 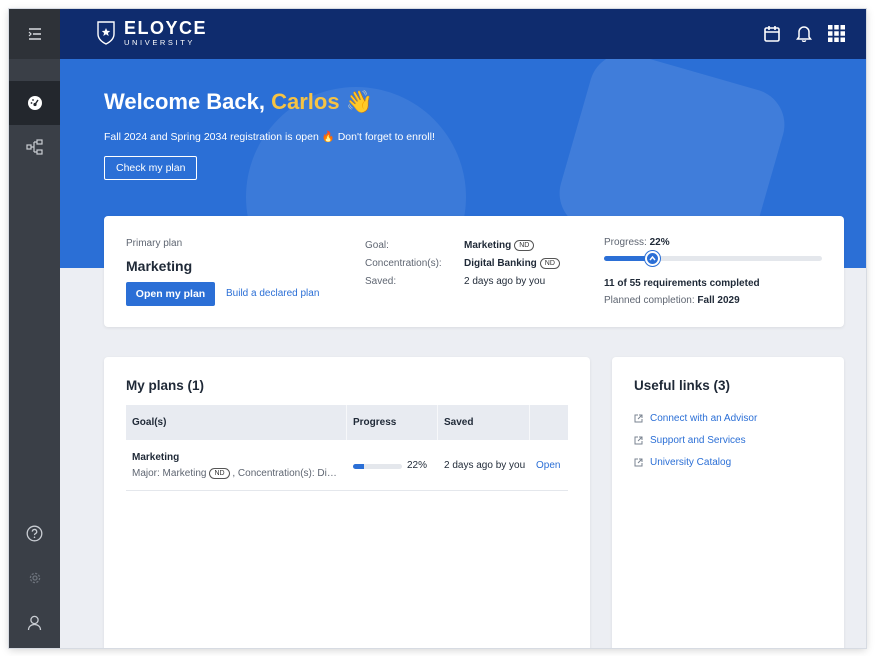 I want to click on sidebar-item-profile, so click(x=34, y=623).